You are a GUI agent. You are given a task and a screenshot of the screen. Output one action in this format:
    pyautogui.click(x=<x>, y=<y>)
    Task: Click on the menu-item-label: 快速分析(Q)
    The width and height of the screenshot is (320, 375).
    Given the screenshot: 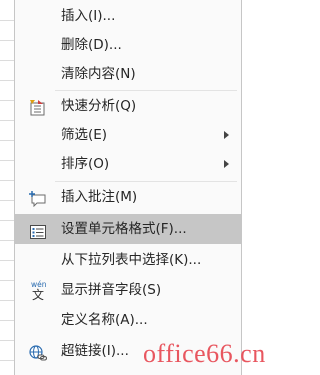 What is the action you would take?
    pyautogui.click(x=99, y=106)
    